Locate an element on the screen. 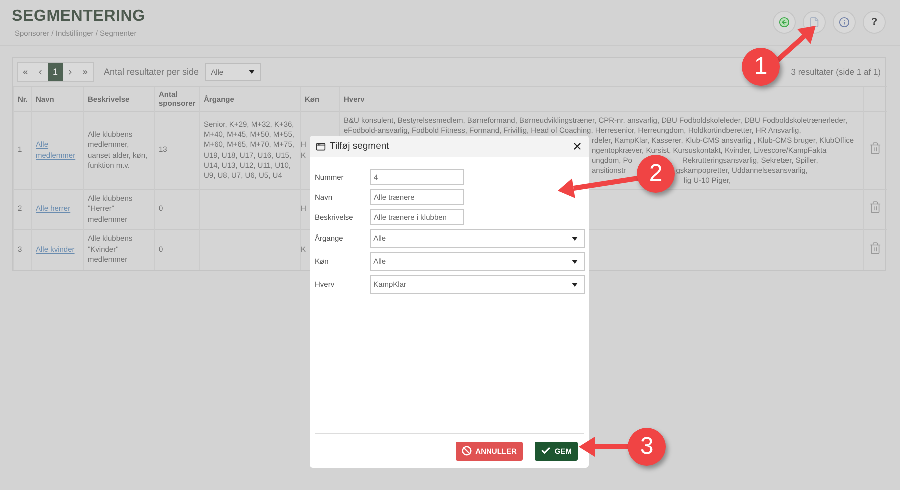 This screenshot has height=490, width=900. per-page-label: Antal resultater per side is located at coordinates (152, 72).